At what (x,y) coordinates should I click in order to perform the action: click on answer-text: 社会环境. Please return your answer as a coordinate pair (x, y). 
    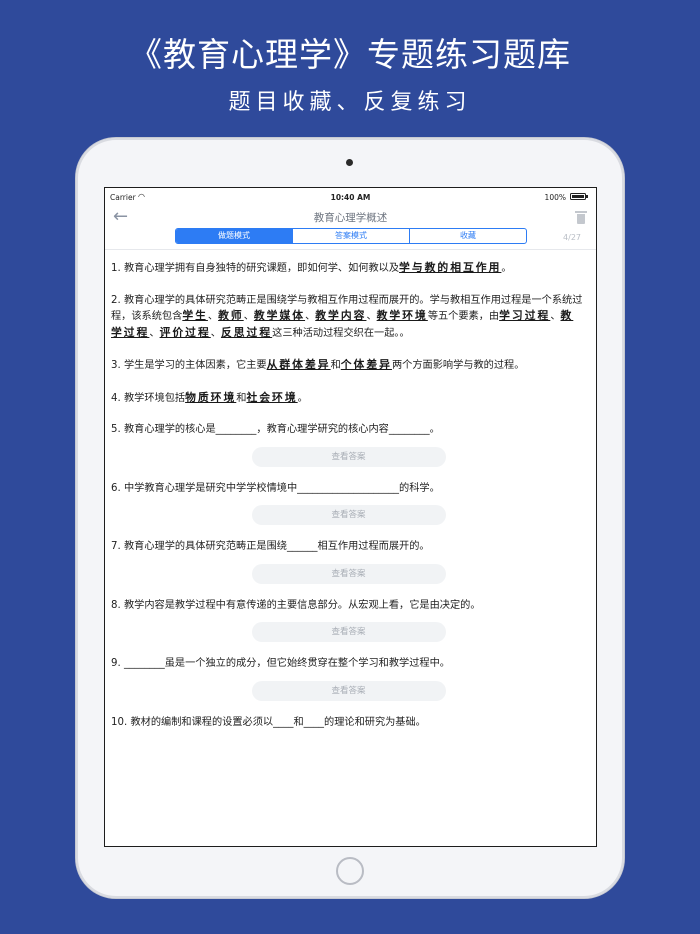
    Looking at the image, I should click on (272, 397).